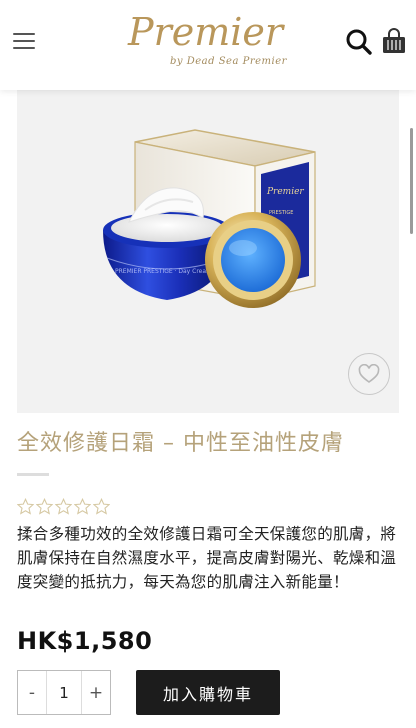  I want to click on quantity-stepper: - 1 +, so click(64, 692).